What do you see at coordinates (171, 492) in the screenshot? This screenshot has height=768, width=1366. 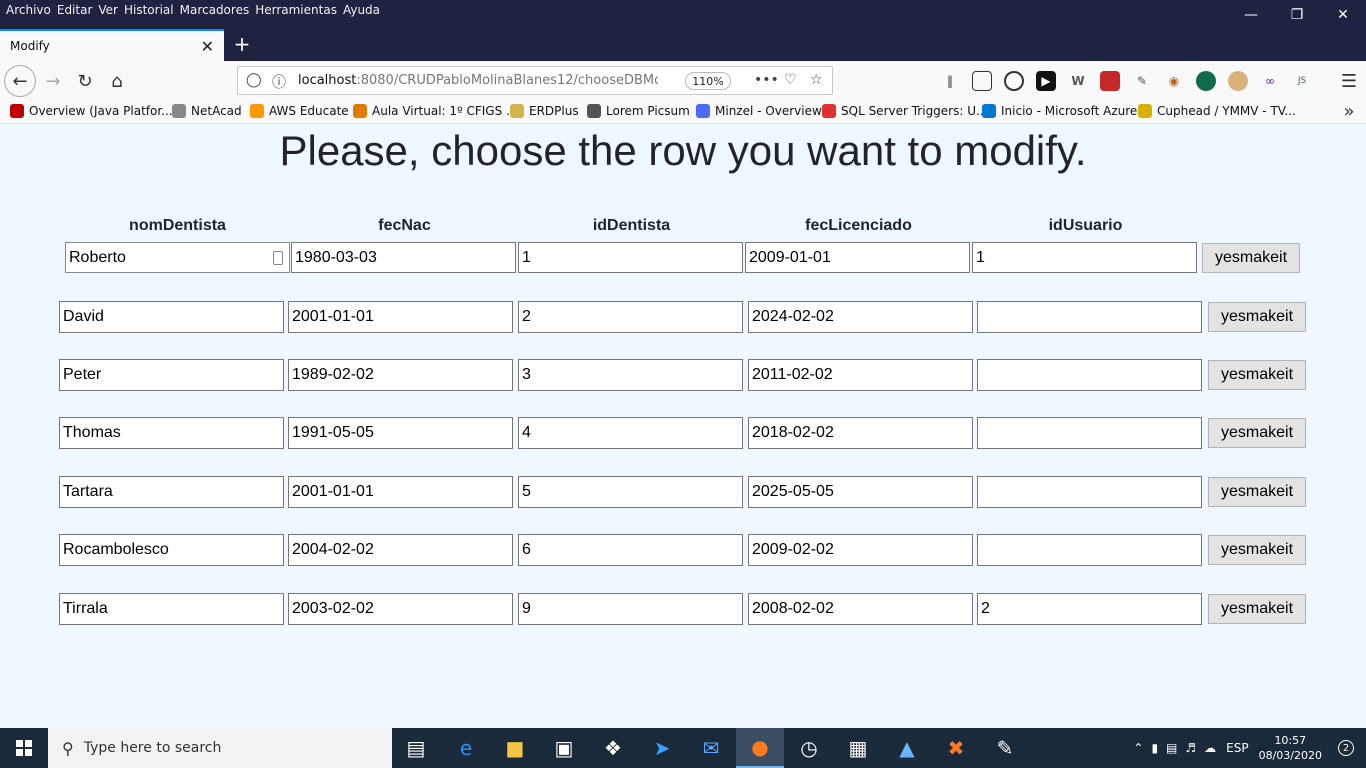 I see `name-field: Tartara` at bounding box center [171, 492].